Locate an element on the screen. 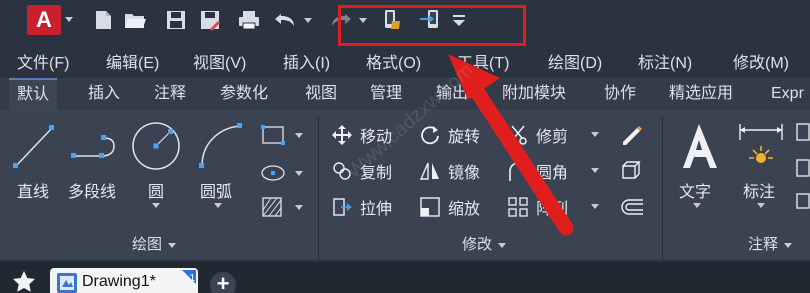 The image size is (810, 293). polyline-icon is located at coordinates (96, 146).